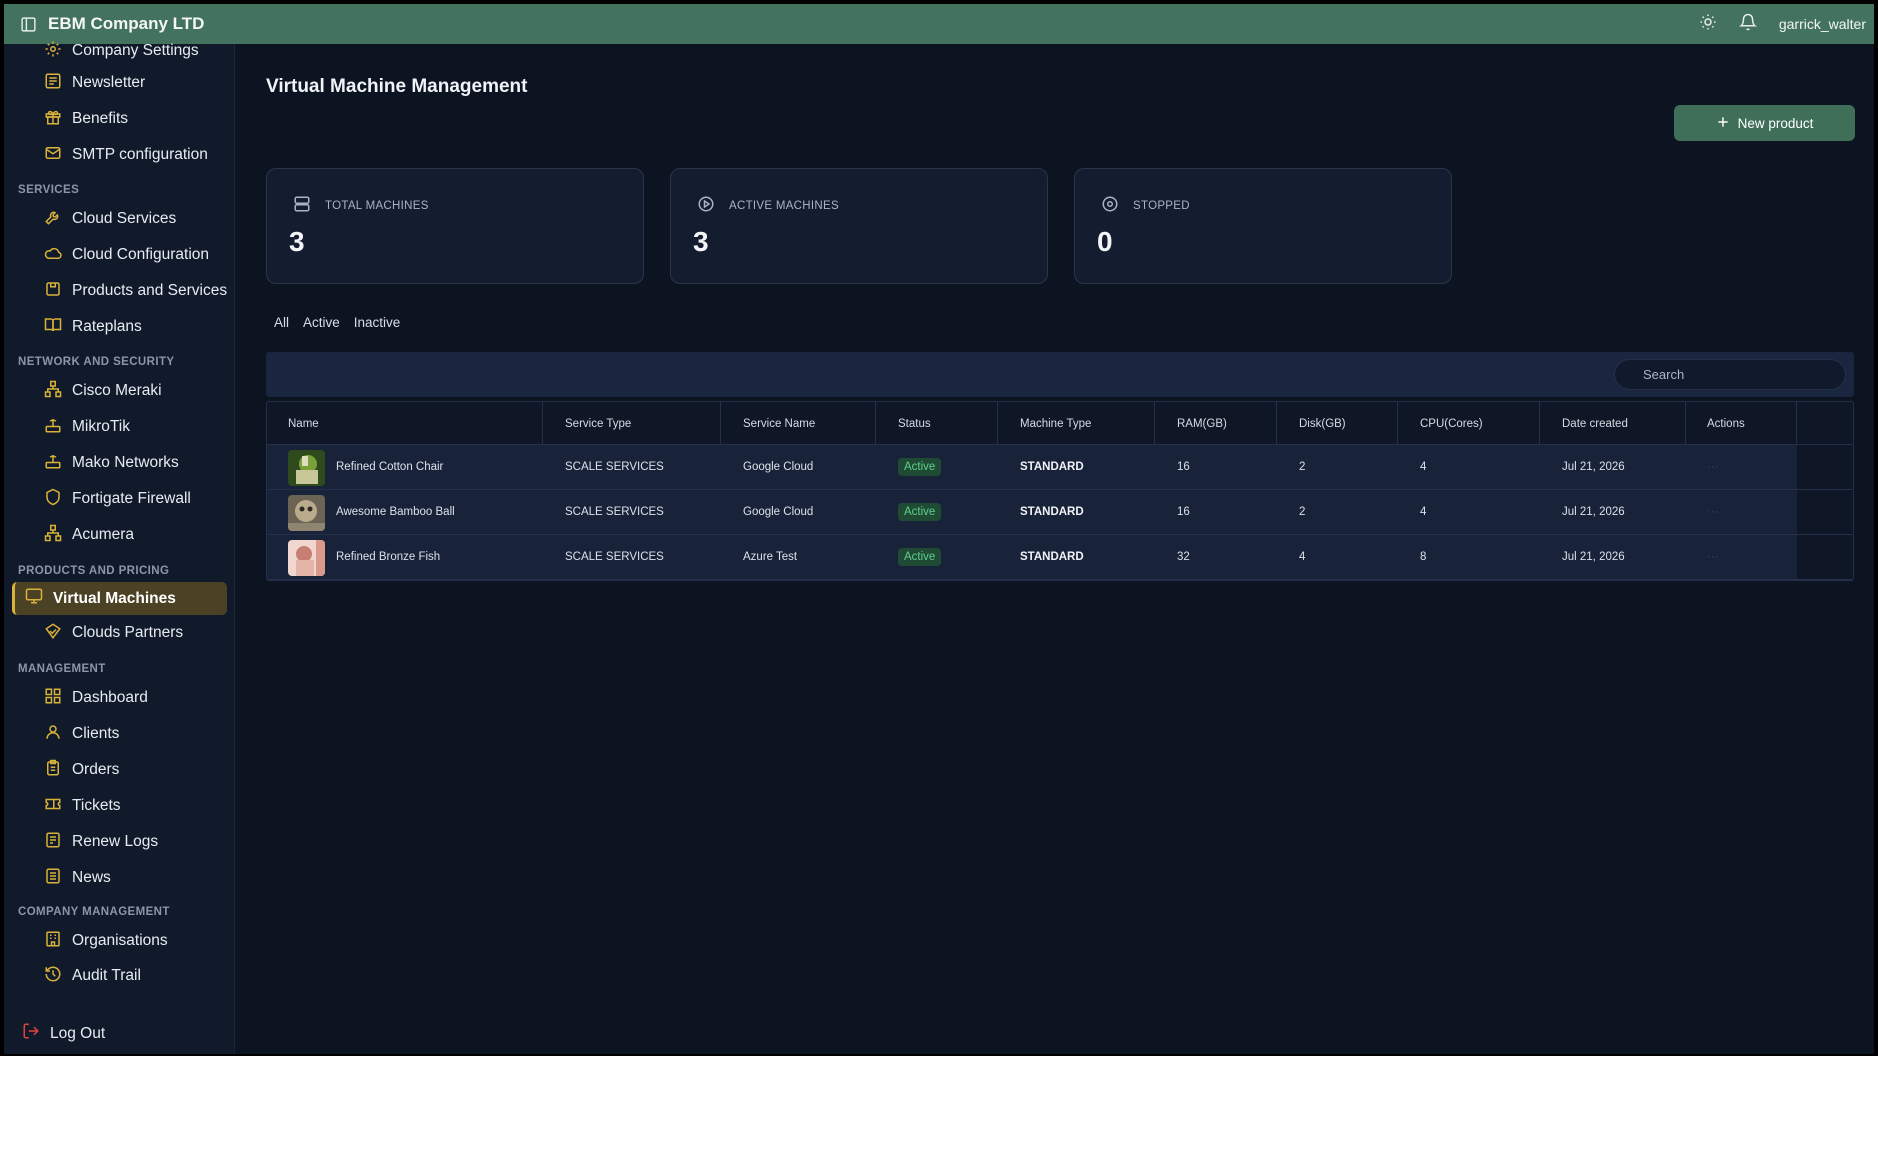  I want to click on sidebar-item-benefits: Benefits, so click(86, 119).